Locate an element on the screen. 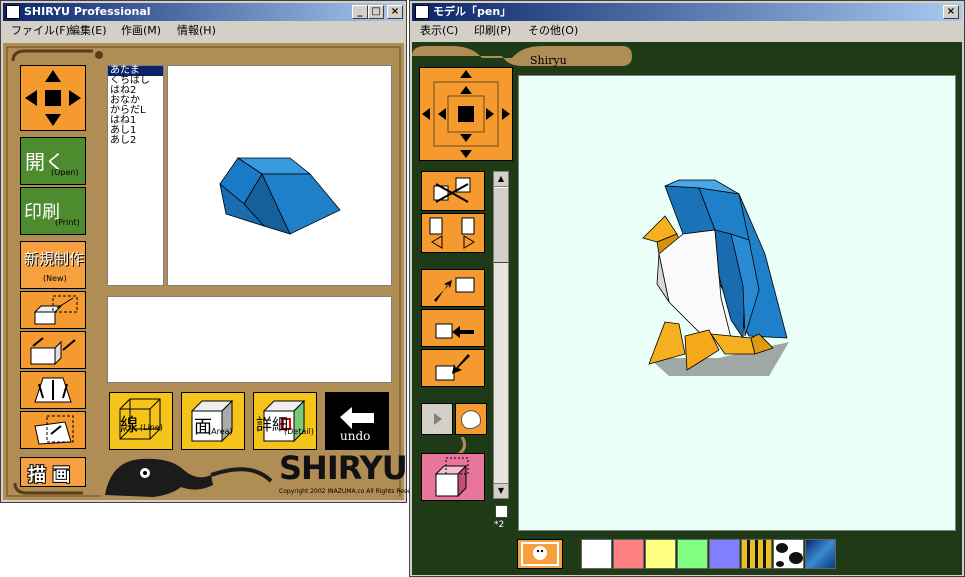 This screenshot has width=965, height=577. menu-draw: 作画(M) is located at coordinates (141, 31).